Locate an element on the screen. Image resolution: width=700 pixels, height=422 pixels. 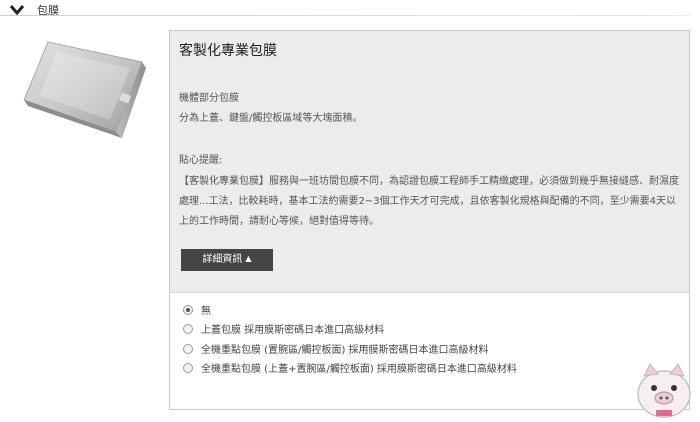
option-label: 全機重點包膜 (上蓋+置腕區/觸控板面) 採用膜斯密碼日本進口高級材料 is located at coordinates (359, 369).